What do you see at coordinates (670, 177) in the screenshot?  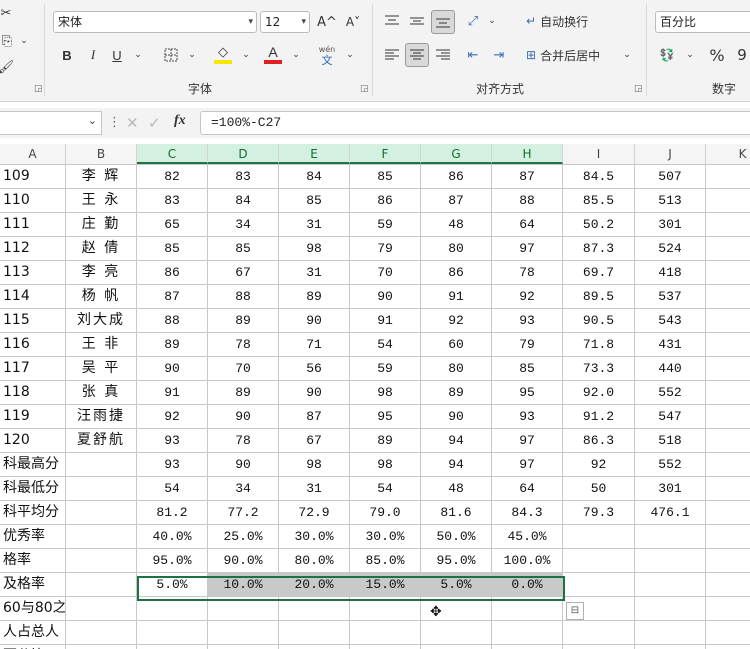 I see `cell-j: 507` at bounding box center [670, 177].